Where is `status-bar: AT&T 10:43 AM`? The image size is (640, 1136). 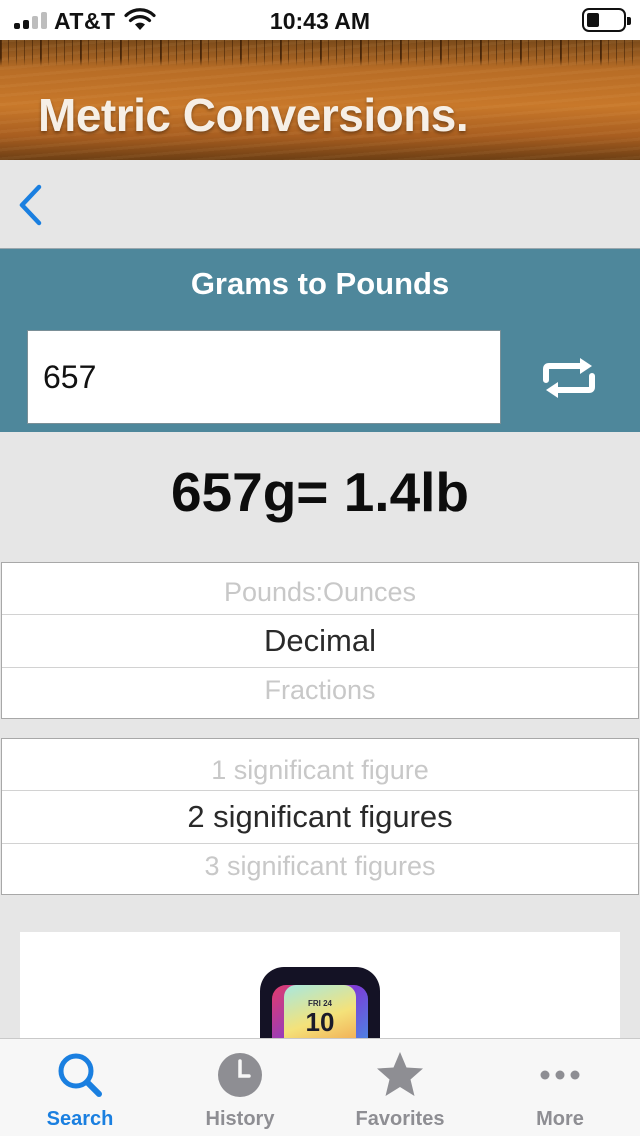
status-bar: AT&T 10:43 AM is located at coordinates (320, 20).